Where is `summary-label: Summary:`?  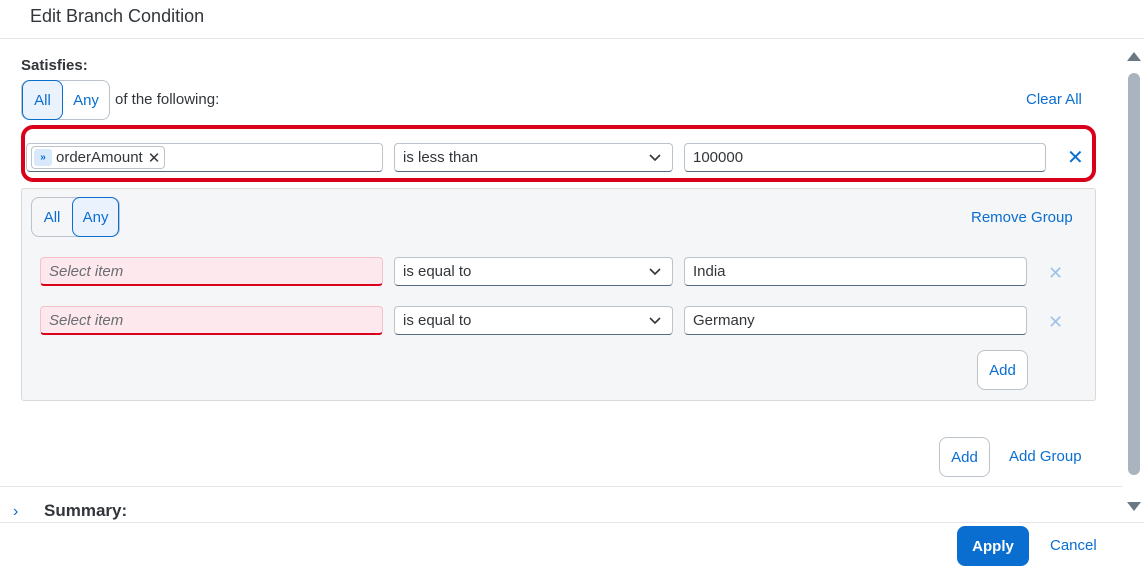 summary-label: Summary: is located at coordinates (85, 511).